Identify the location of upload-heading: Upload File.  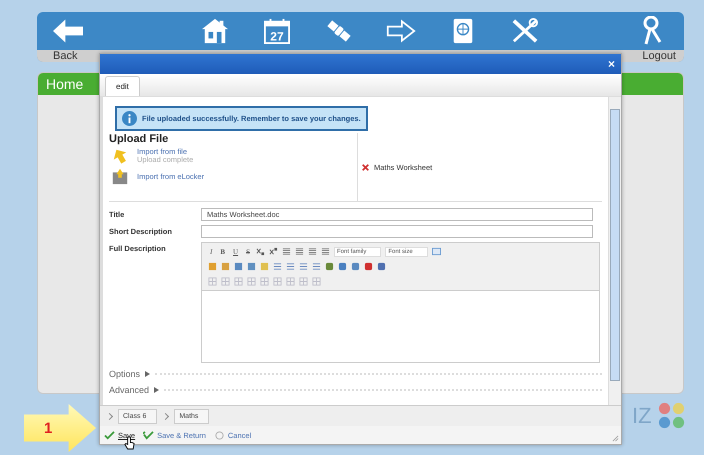
(139, 139).